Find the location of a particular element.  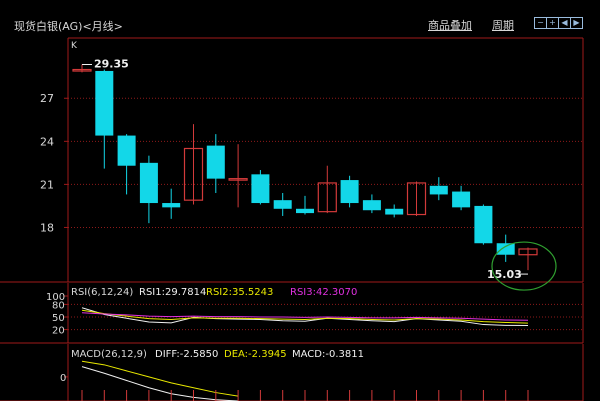

k-panel-label: K is located at coordinates (74, 46).